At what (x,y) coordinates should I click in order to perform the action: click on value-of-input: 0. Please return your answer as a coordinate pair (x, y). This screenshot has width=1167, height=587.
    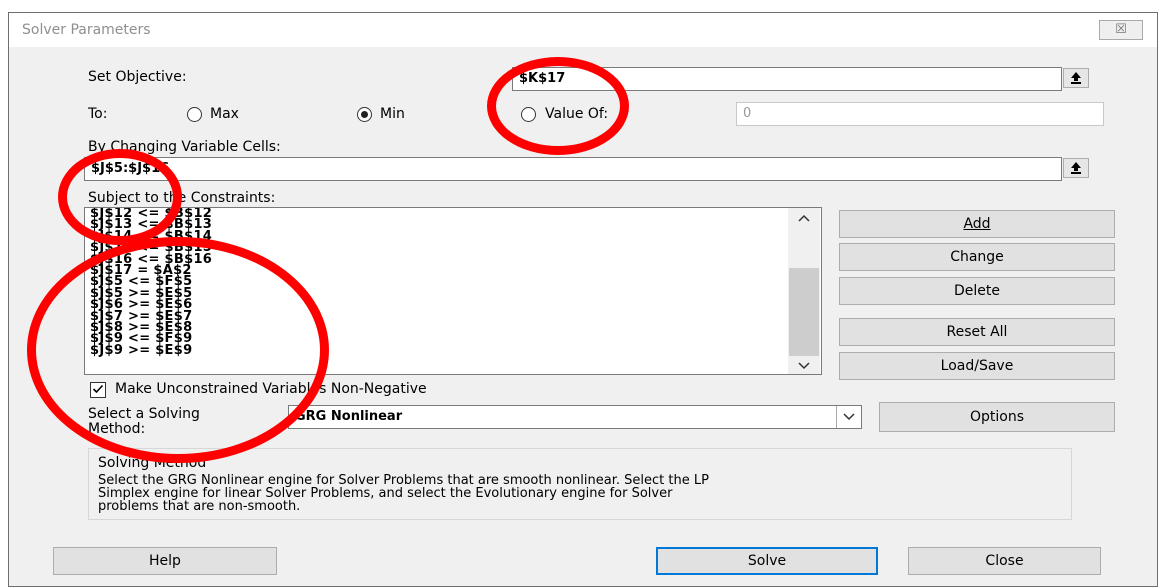
    Looking at the image, I should click on (920, 114).